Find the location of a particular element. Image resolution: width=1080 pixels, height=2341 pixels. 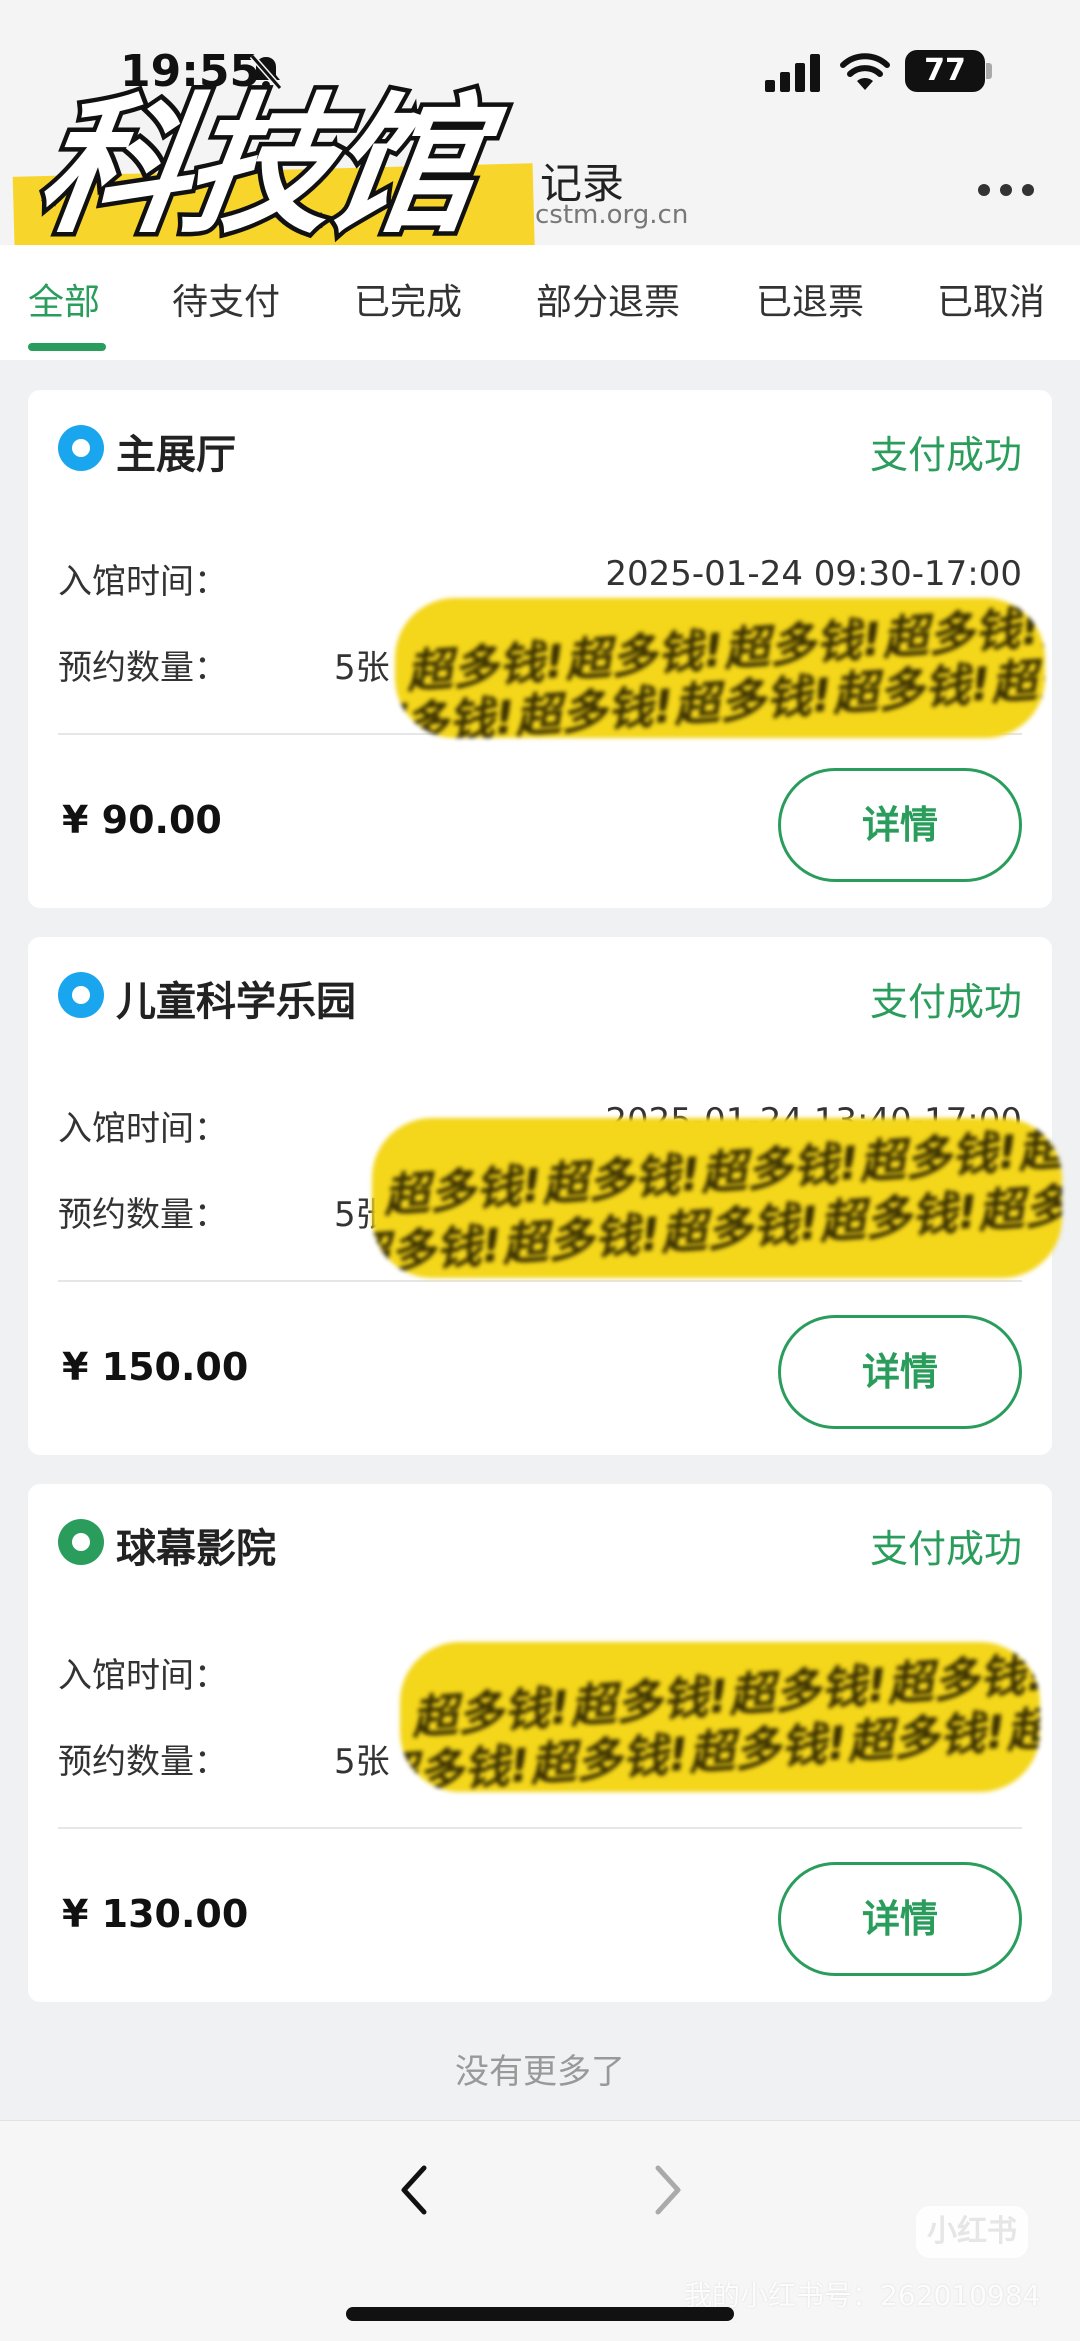

page-subtitle: cstm.org.cn is located at coordinates (612, 215).